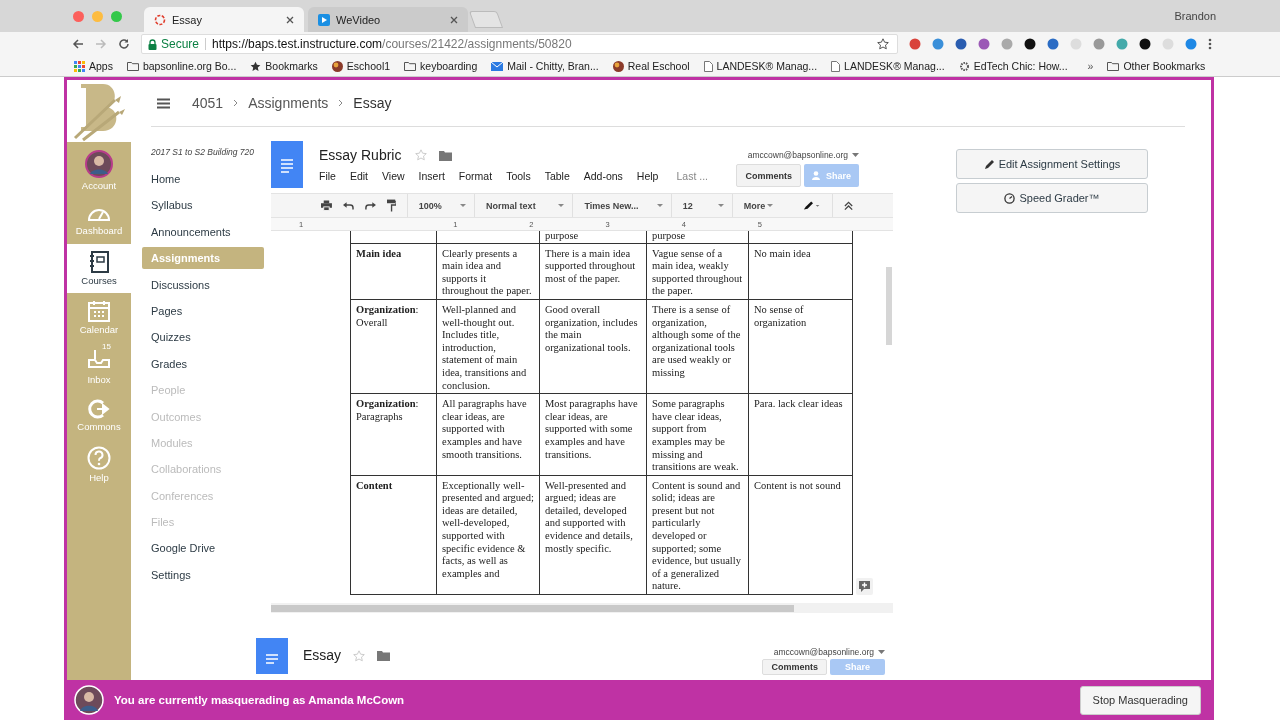 This screenshot has width=1280, height=720. What do you see at coordinates (557, 176) in the screenshot?
I see `menu-item: Table` at bounding box center [557, 176].